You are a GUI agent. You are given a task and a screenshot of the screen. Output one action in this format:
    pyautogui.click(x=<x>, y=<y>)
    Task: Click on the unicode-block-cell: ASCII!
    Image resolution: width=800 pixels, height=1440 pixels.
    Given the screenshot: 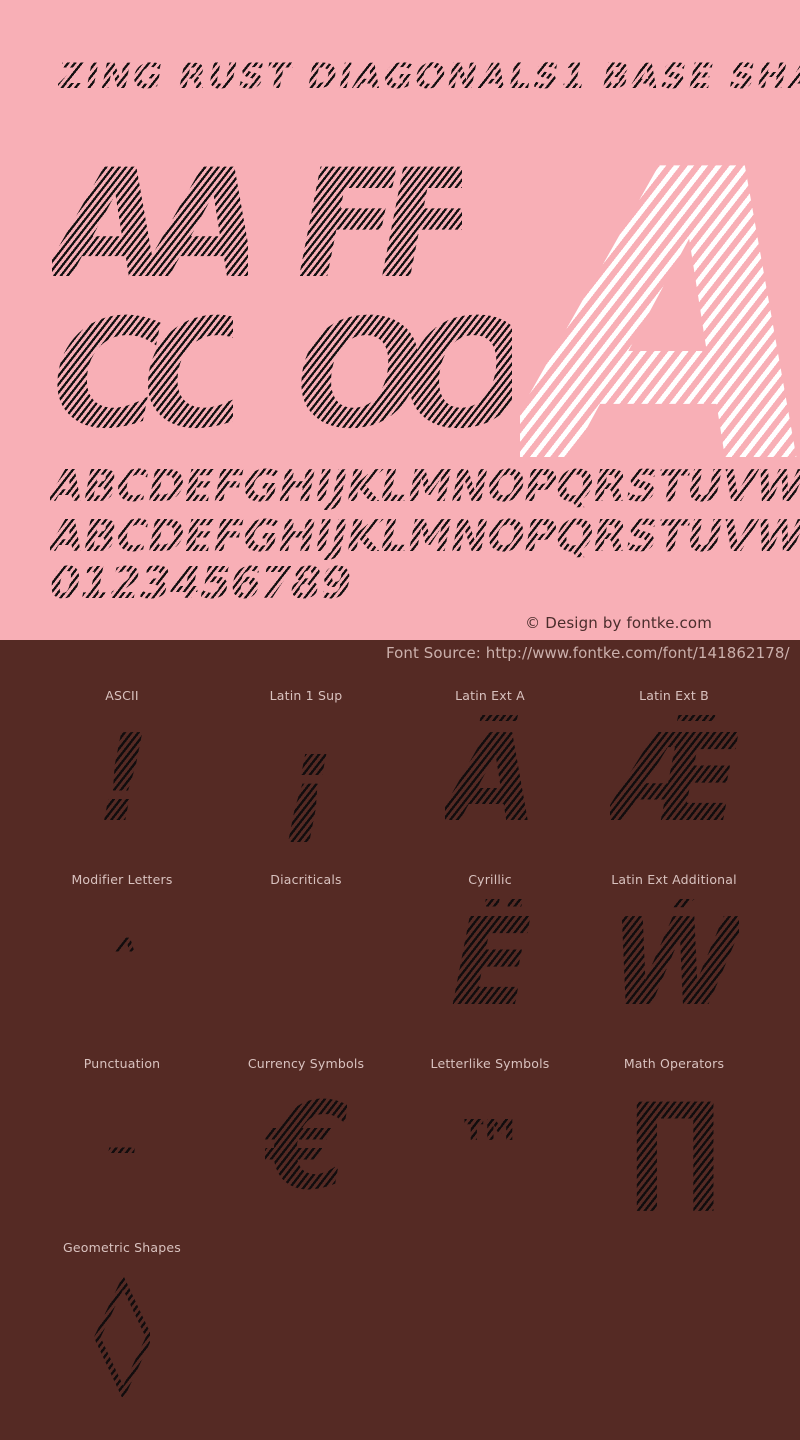 What is the action you would take?
    pyautogui.click(x=122, y=764)
    